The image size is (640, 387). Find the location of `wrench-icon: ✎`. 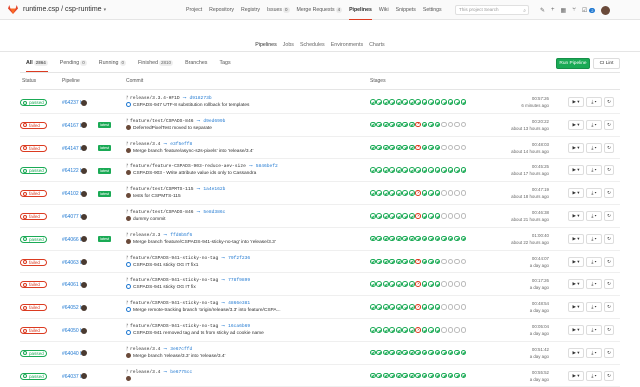

wrench-icon: ✎ is located at coordinates (542, 10).